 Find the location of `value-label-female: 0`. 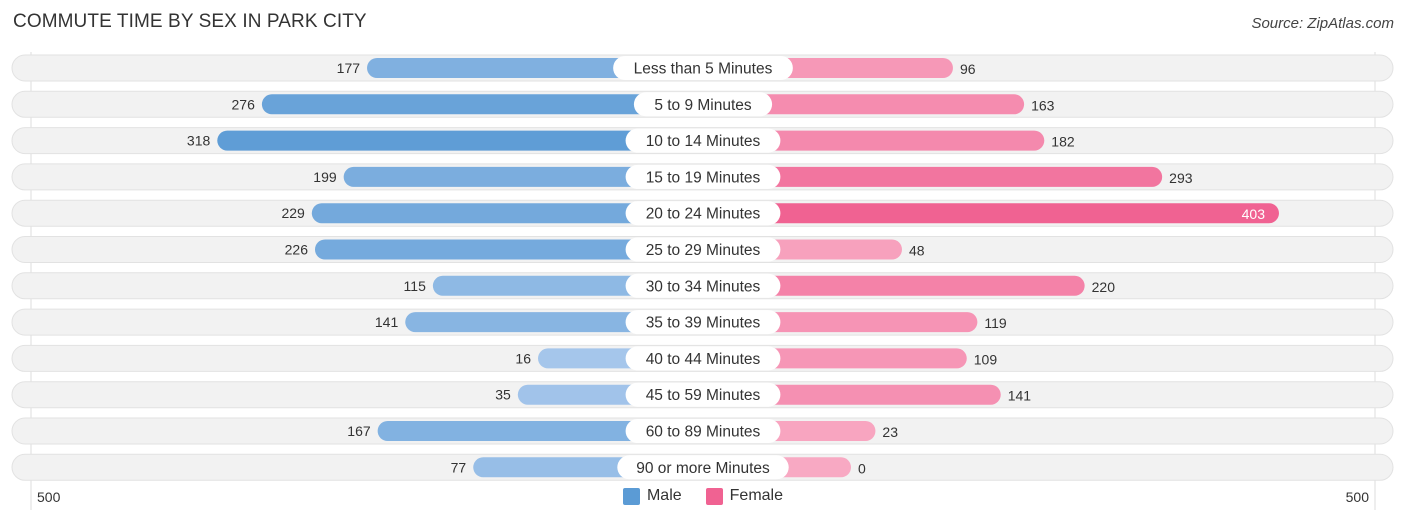

value-label-female: 0 is located at coordinates (862, 468).